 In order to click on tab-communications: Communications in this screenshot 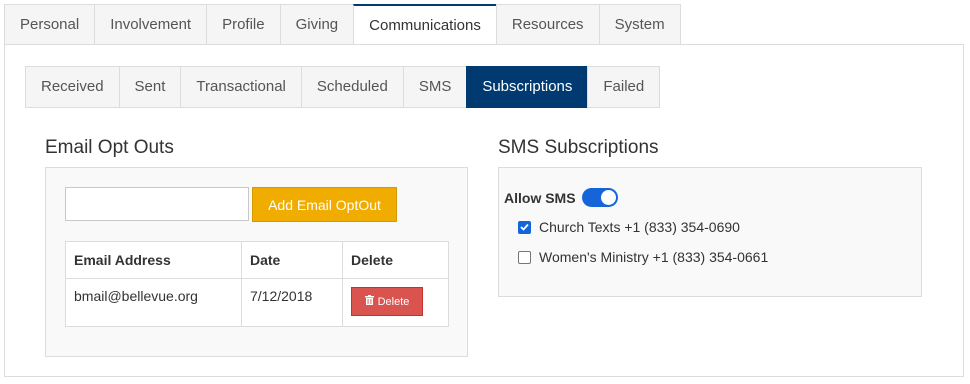, I will do `click(424, 24)`.